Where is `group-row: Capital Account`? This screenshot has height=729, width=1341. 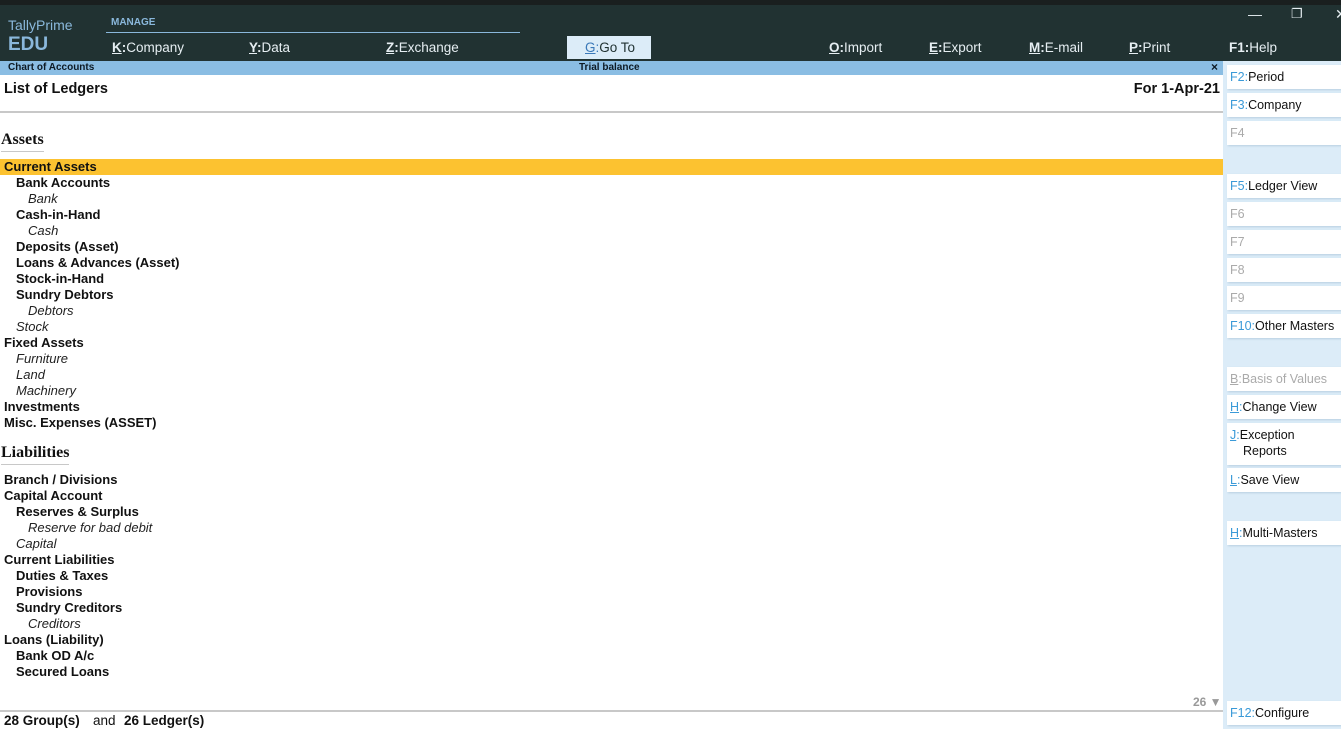 group-row: Capital Account is located at coordinates (611, 496).